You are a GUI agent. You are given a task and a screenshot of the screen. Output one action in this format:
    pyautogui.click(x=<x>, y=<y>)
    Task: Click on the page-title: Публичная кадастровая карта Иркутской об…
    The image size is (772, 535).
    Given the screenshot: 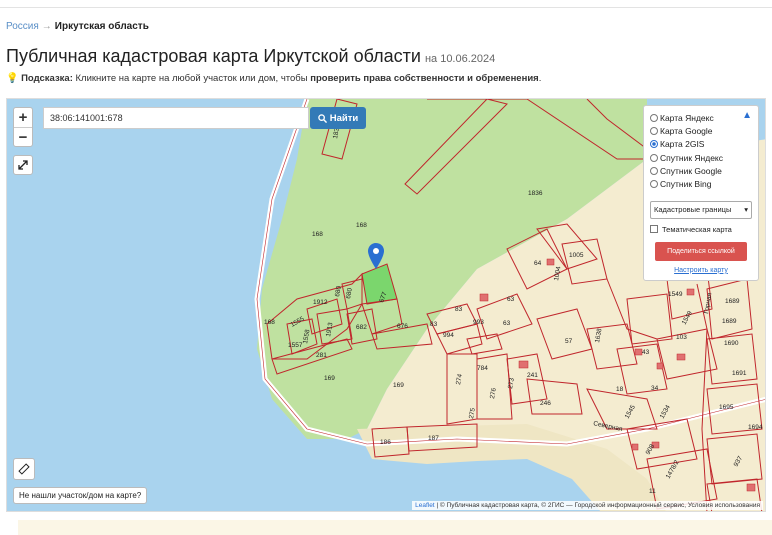 What is the action you would take?
    pyautogui.click(x=250, y=56)
    